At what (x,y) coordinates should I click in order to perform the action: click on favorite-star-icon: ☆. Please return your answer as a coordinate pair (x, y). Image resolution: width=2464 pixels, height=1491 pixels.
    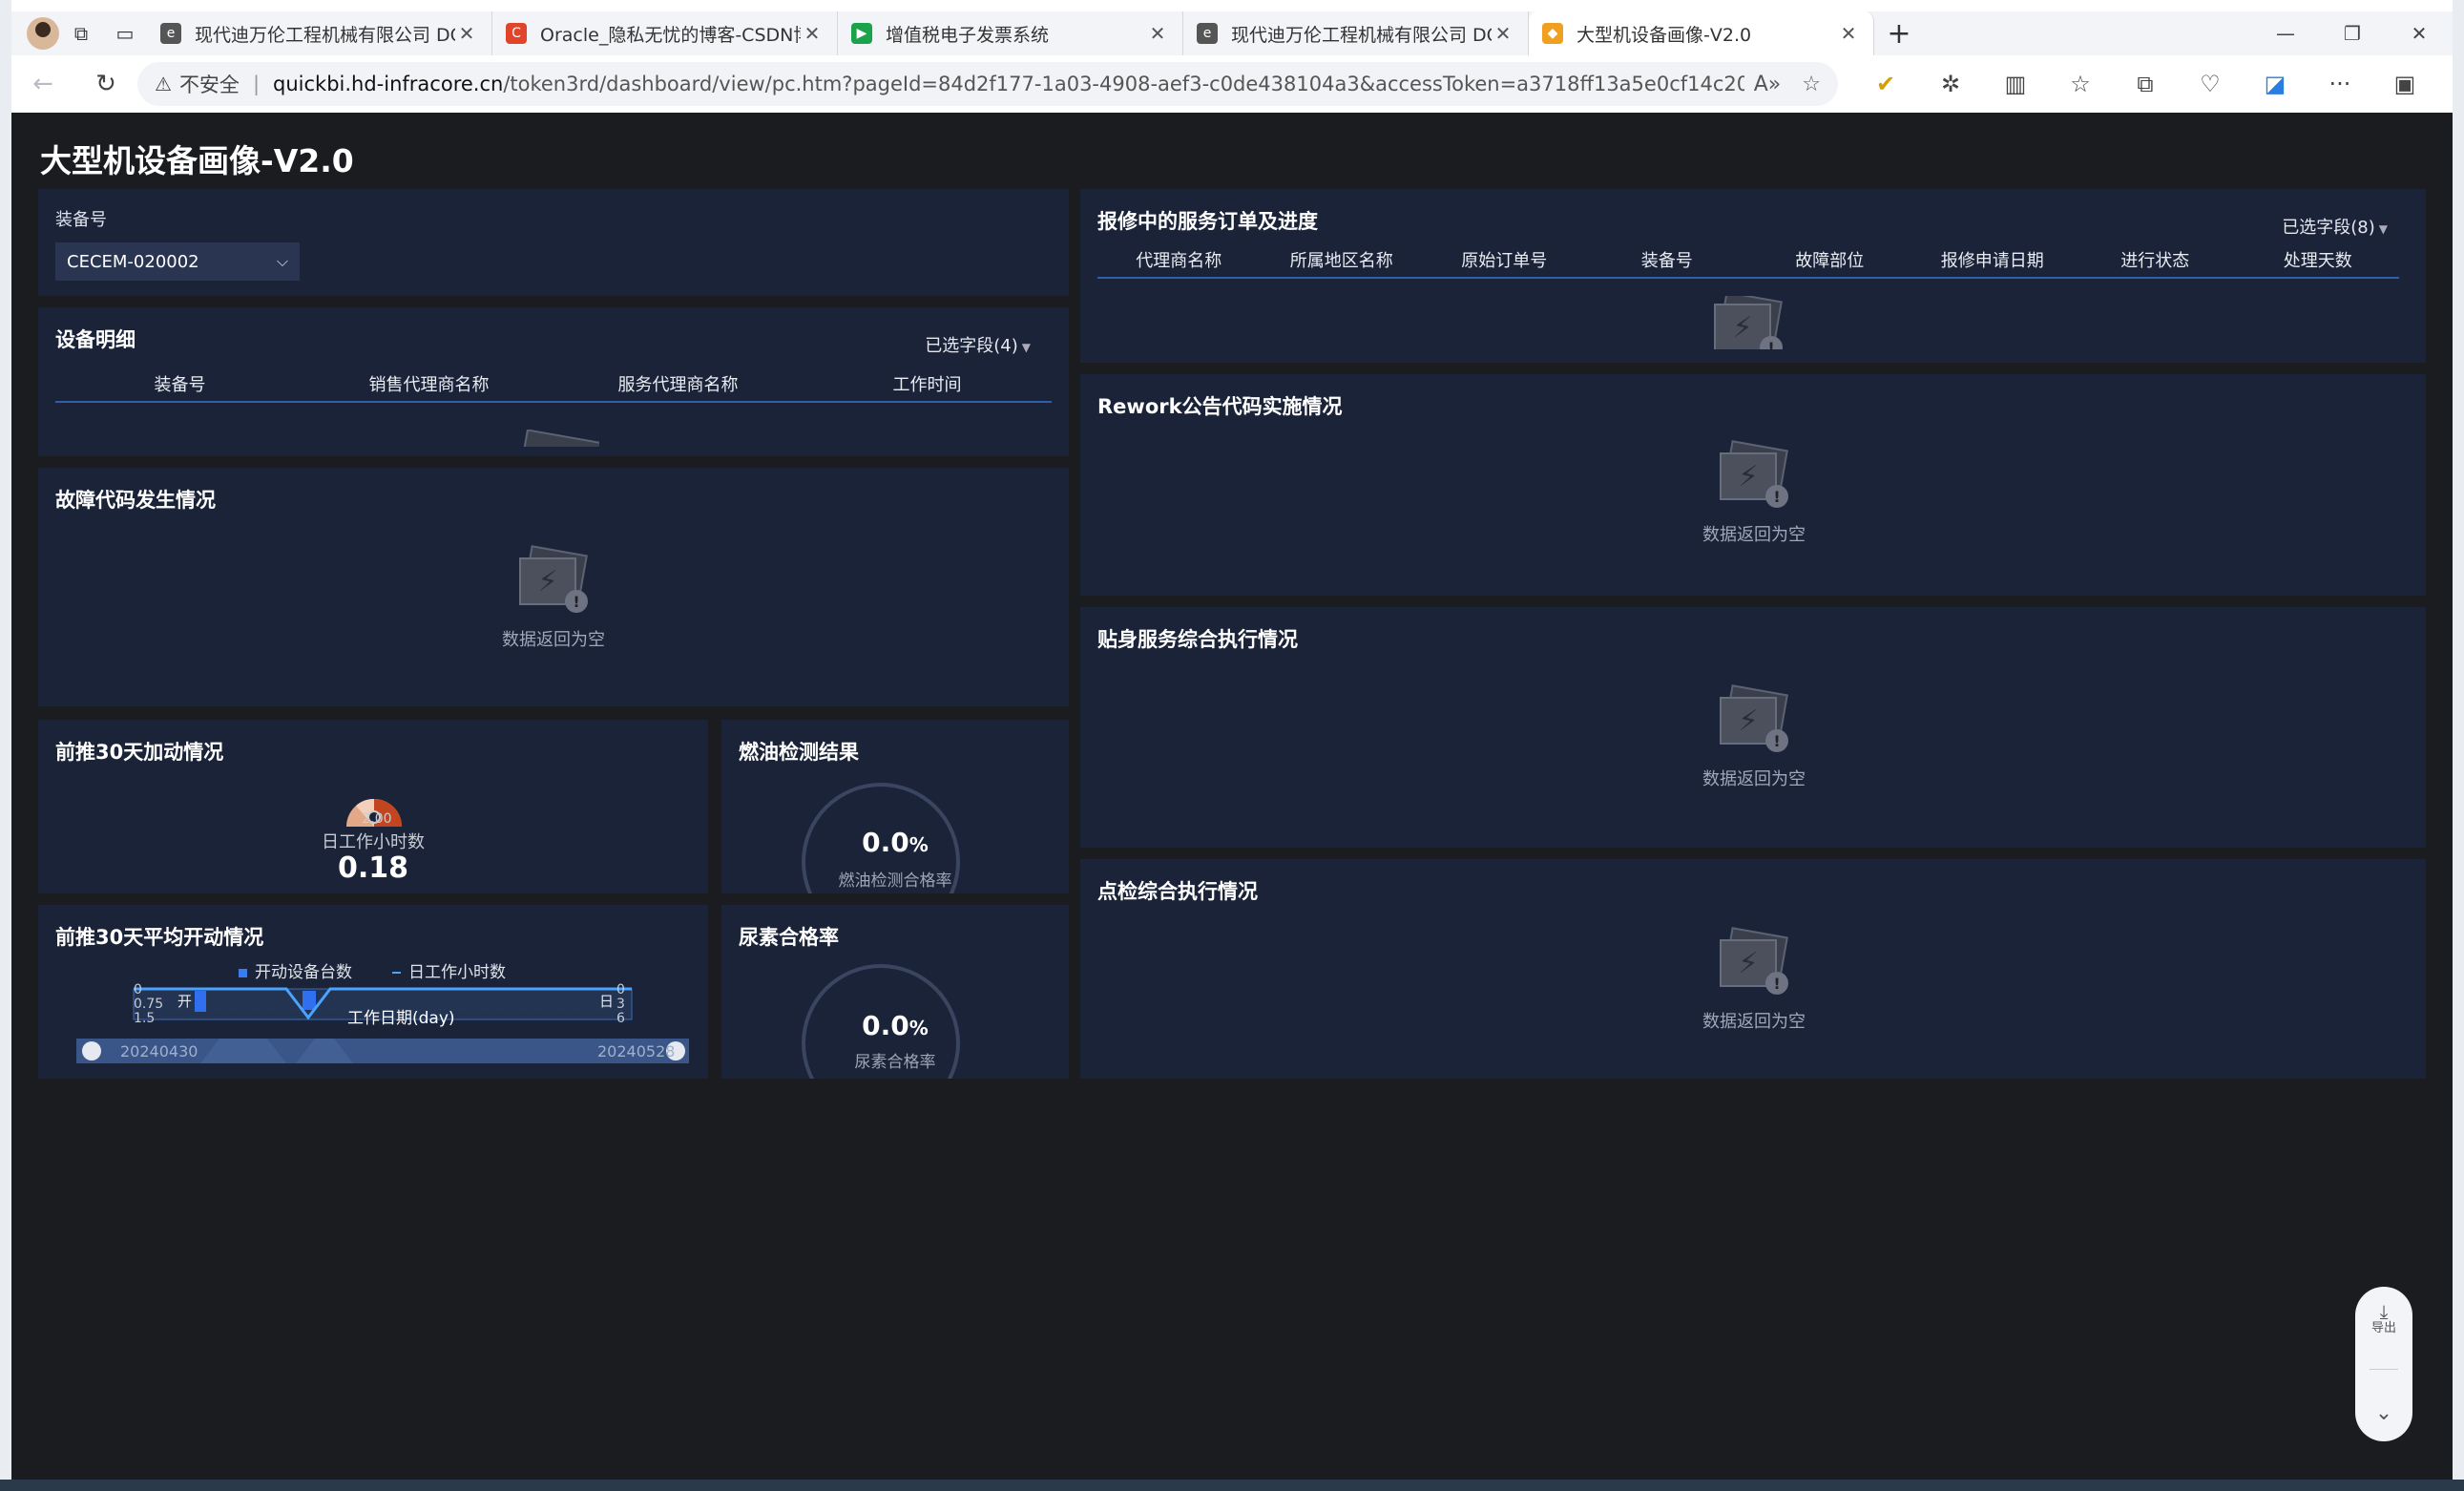
    Looking at the image, I should click on (1812, 85).